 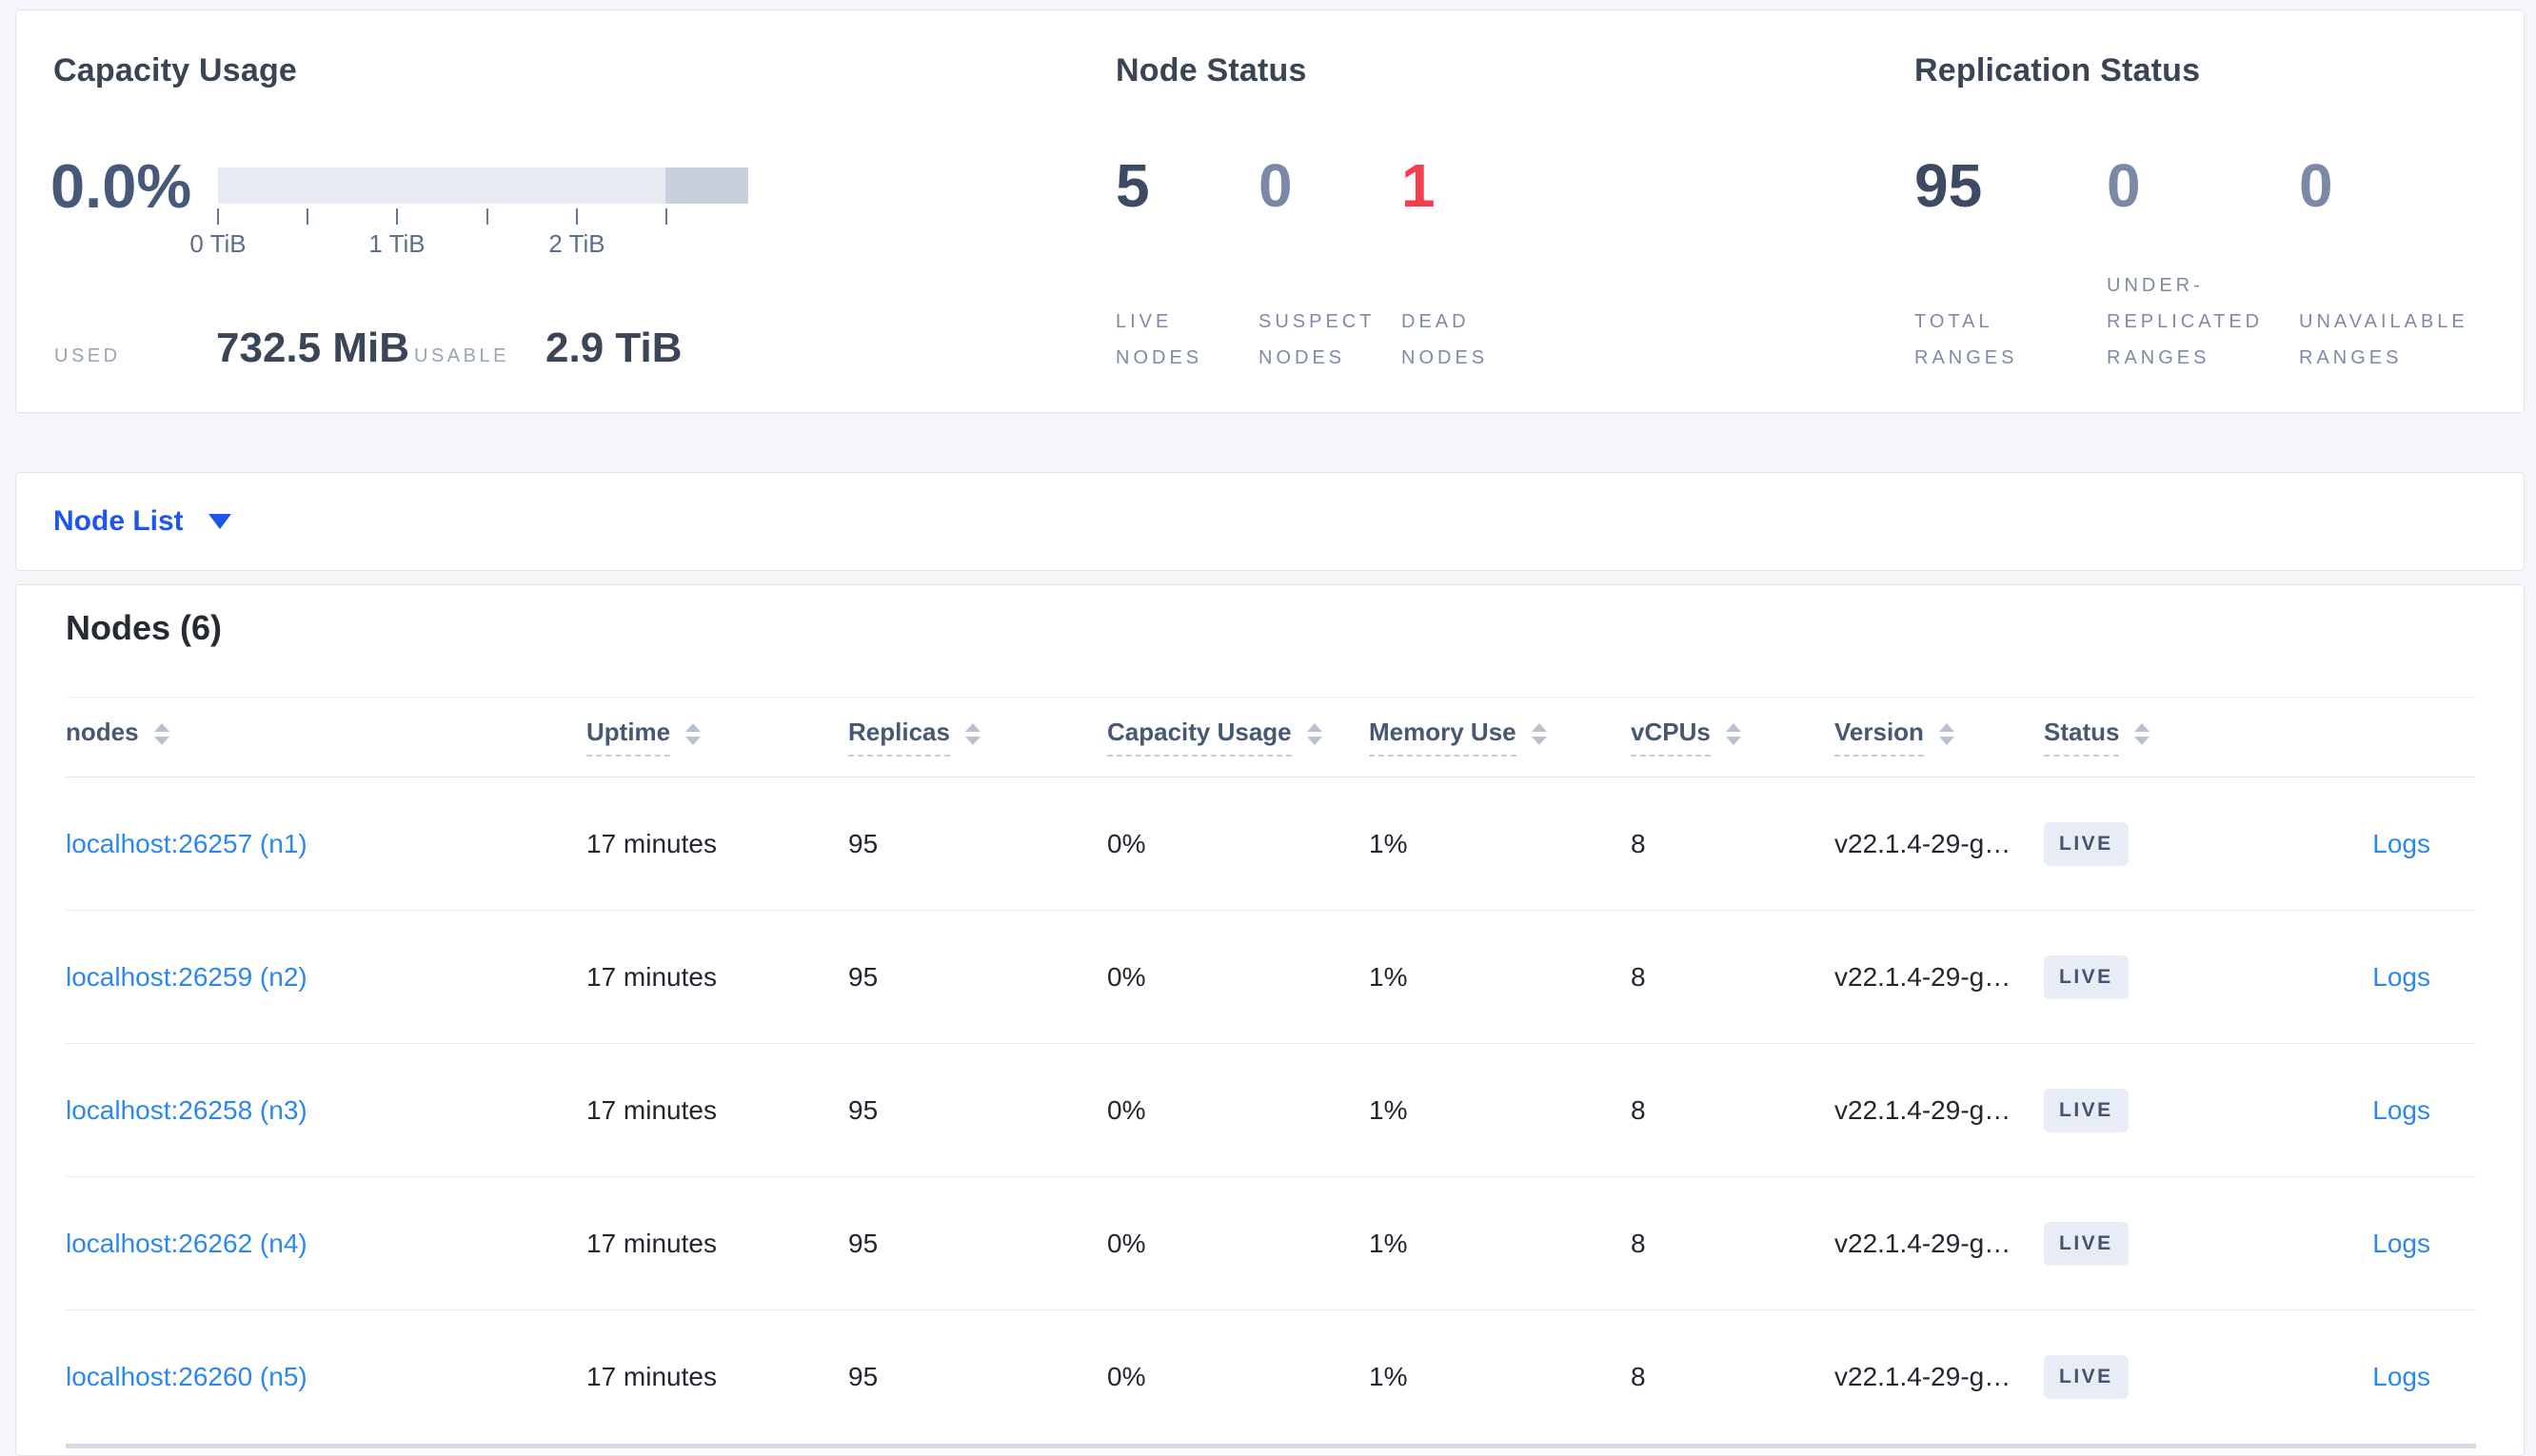 I want to click on node-status-title: Node Status, so click(x=1211, y=70).